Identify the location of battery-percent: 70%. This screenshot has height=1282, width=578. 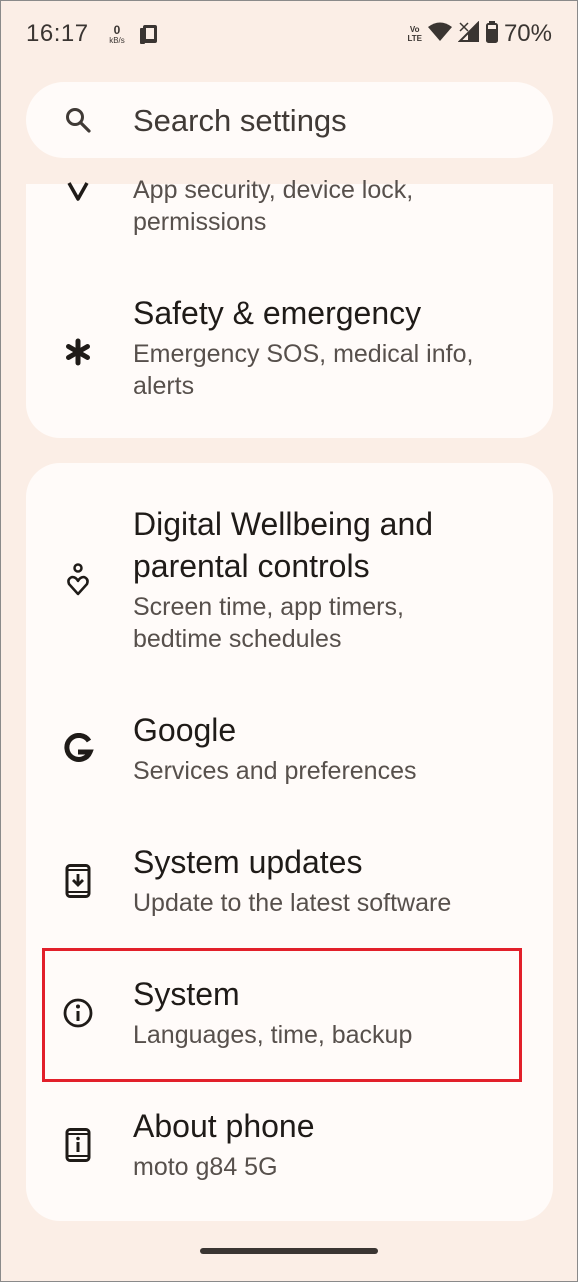
(527, 33).